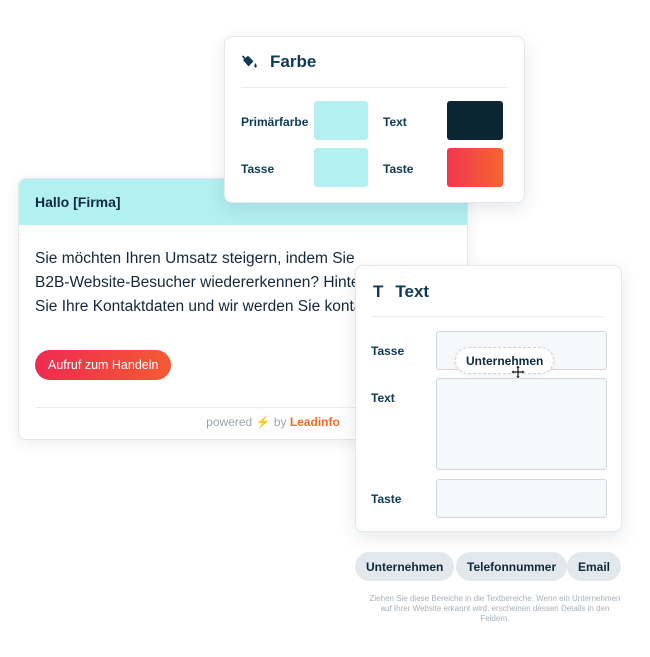 This screenshot has width=650, height=657. Describe the element at coordinates (341, 167) in the screenshot. I see `cup-color-swatch` at that location.